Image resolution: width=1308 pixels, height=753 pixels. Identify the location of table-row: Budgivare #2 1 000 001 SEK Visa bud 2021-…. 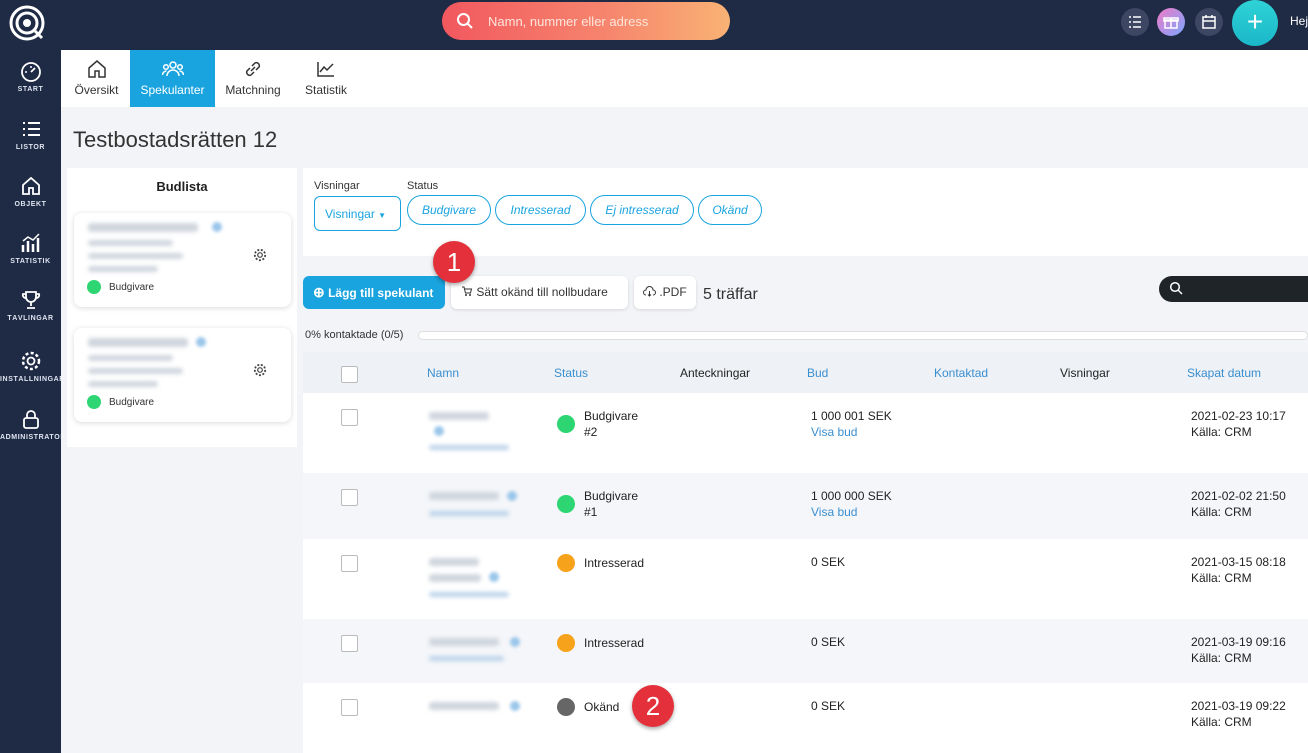
(805, 433).